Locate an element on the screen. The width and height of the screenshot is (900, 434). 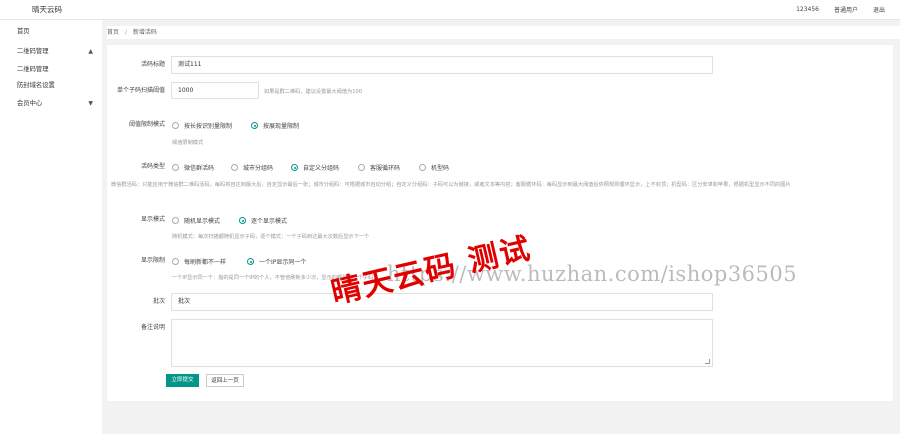
threshold-label: 单个子码扫描阈值 is located at coordinates (140, 90).